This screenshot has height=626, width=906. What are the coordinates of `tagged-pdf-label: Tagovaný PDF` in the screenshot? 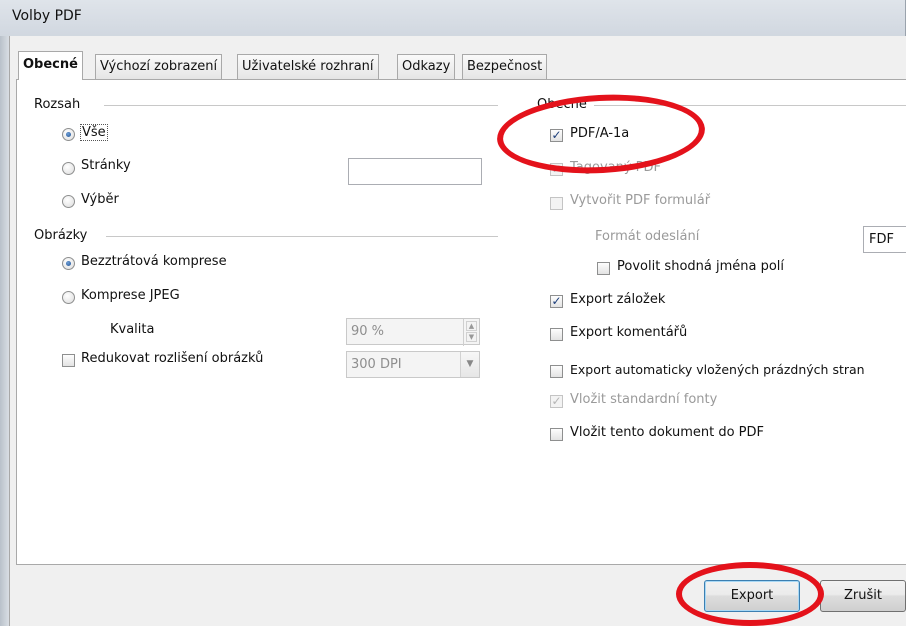 It's located at (616, 167).